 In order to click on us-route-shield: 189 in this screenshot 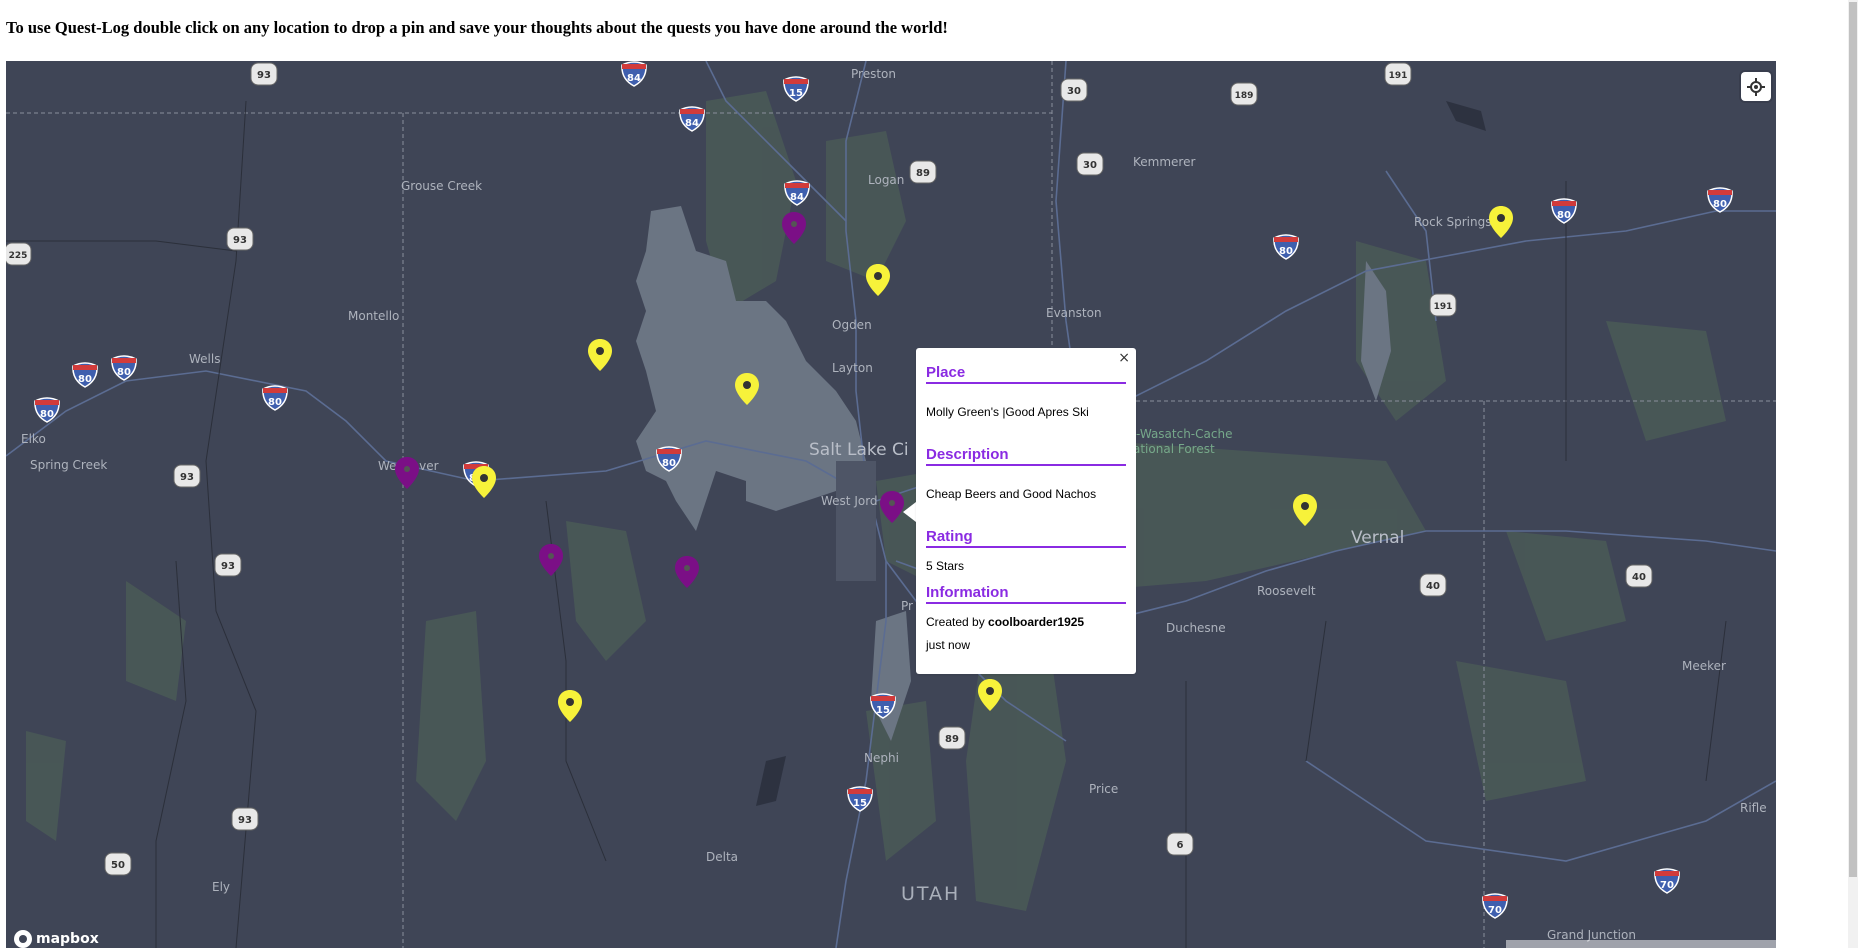, I will do `click(1244, 94)`.